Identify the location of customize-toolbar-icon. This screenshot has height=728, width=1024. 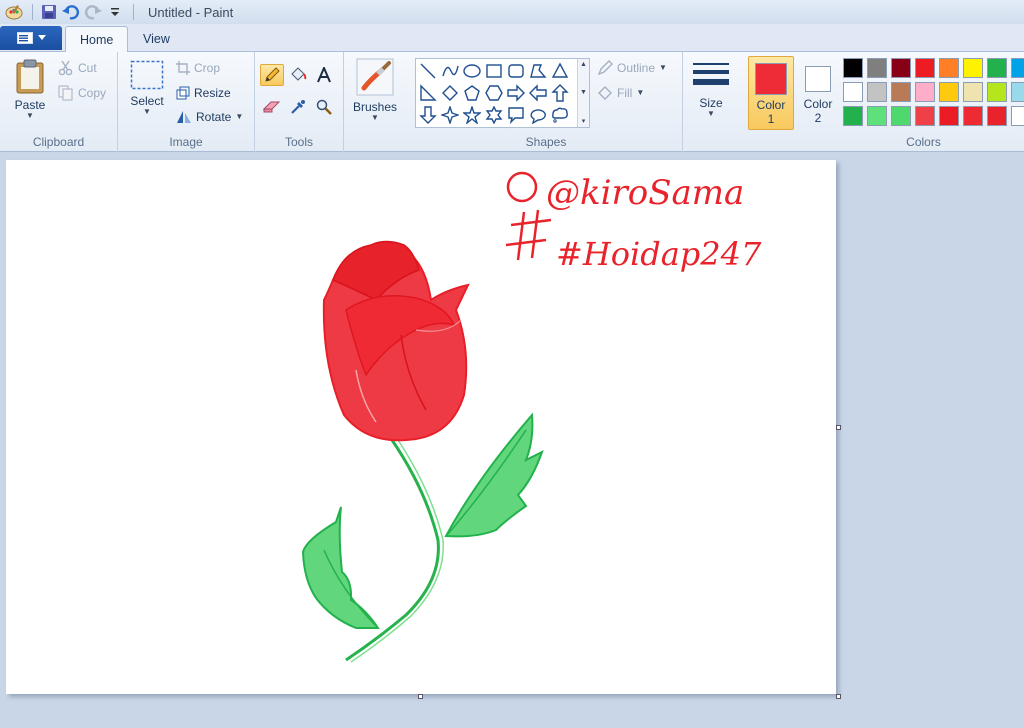
(115, 12).